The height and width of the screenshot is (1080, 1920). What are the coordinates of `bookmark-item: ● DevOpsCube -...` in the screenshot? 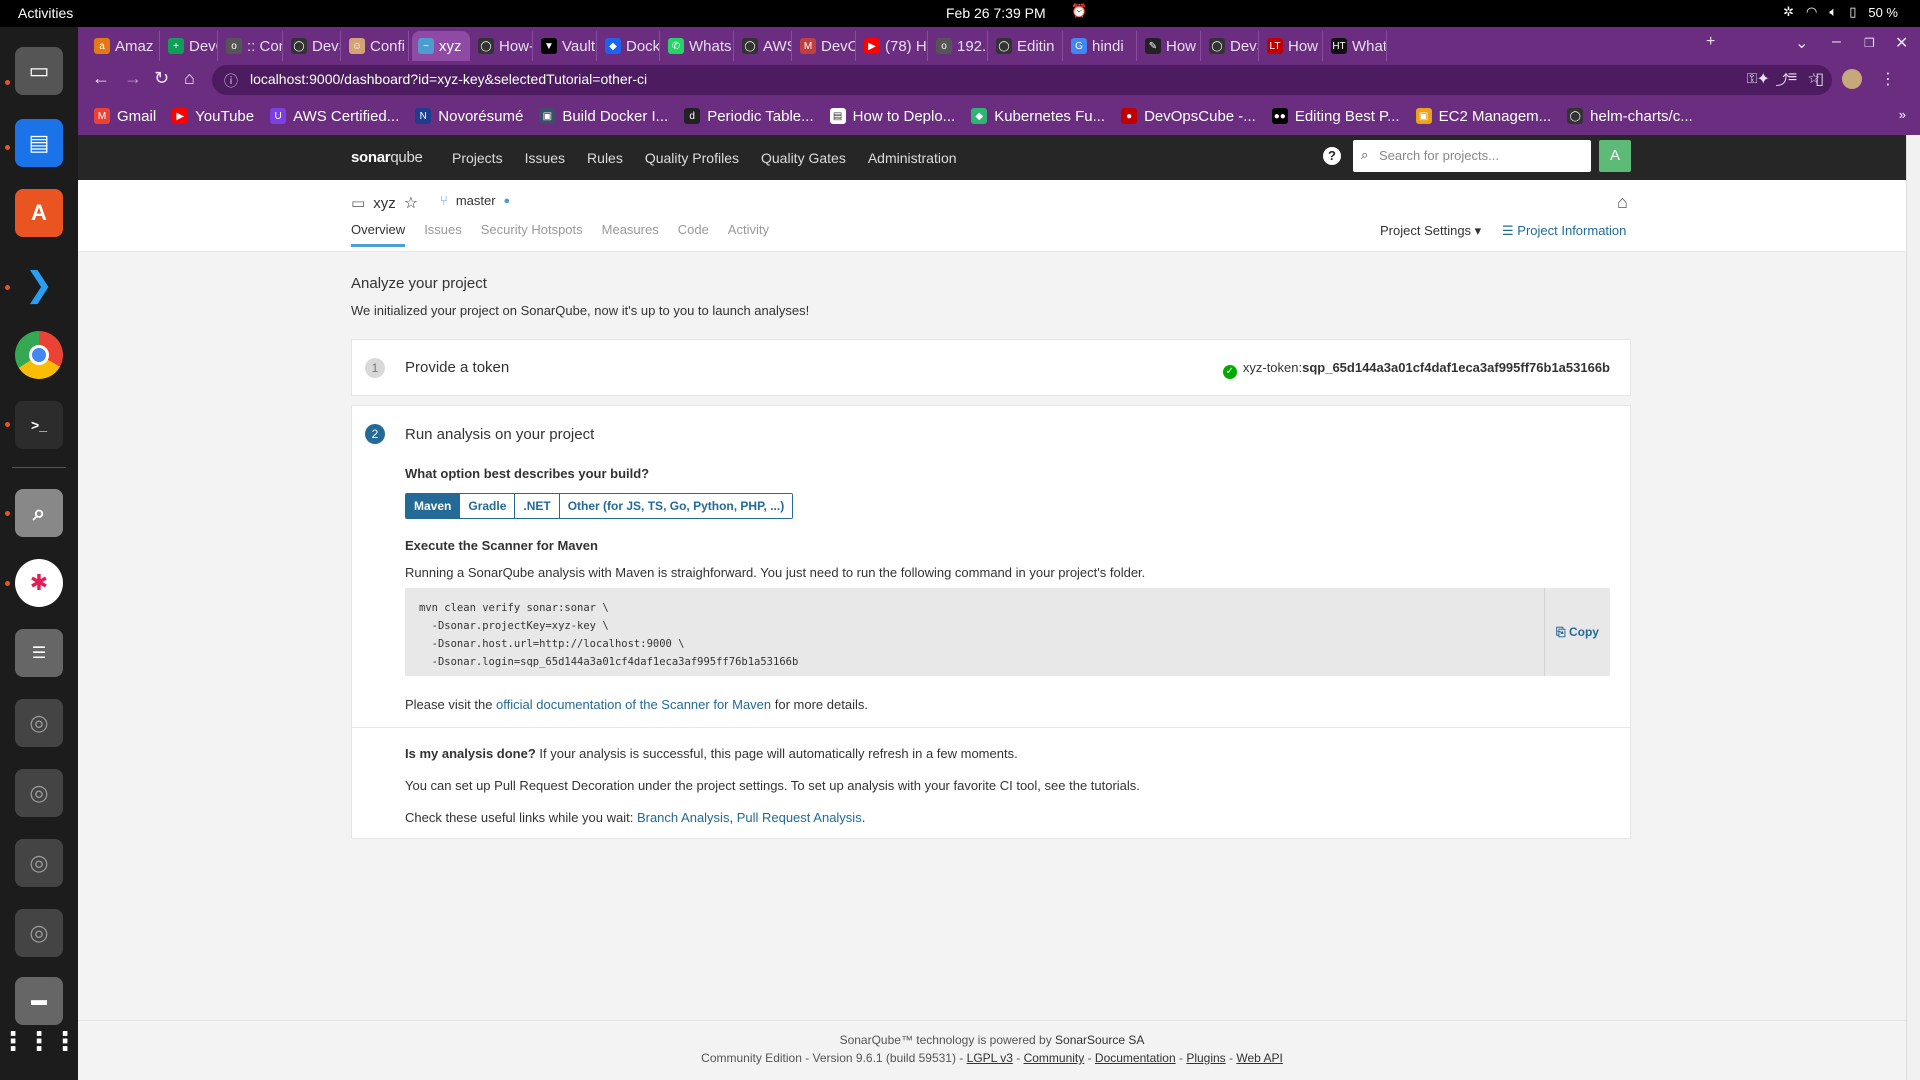 It's located at (1188, 116).